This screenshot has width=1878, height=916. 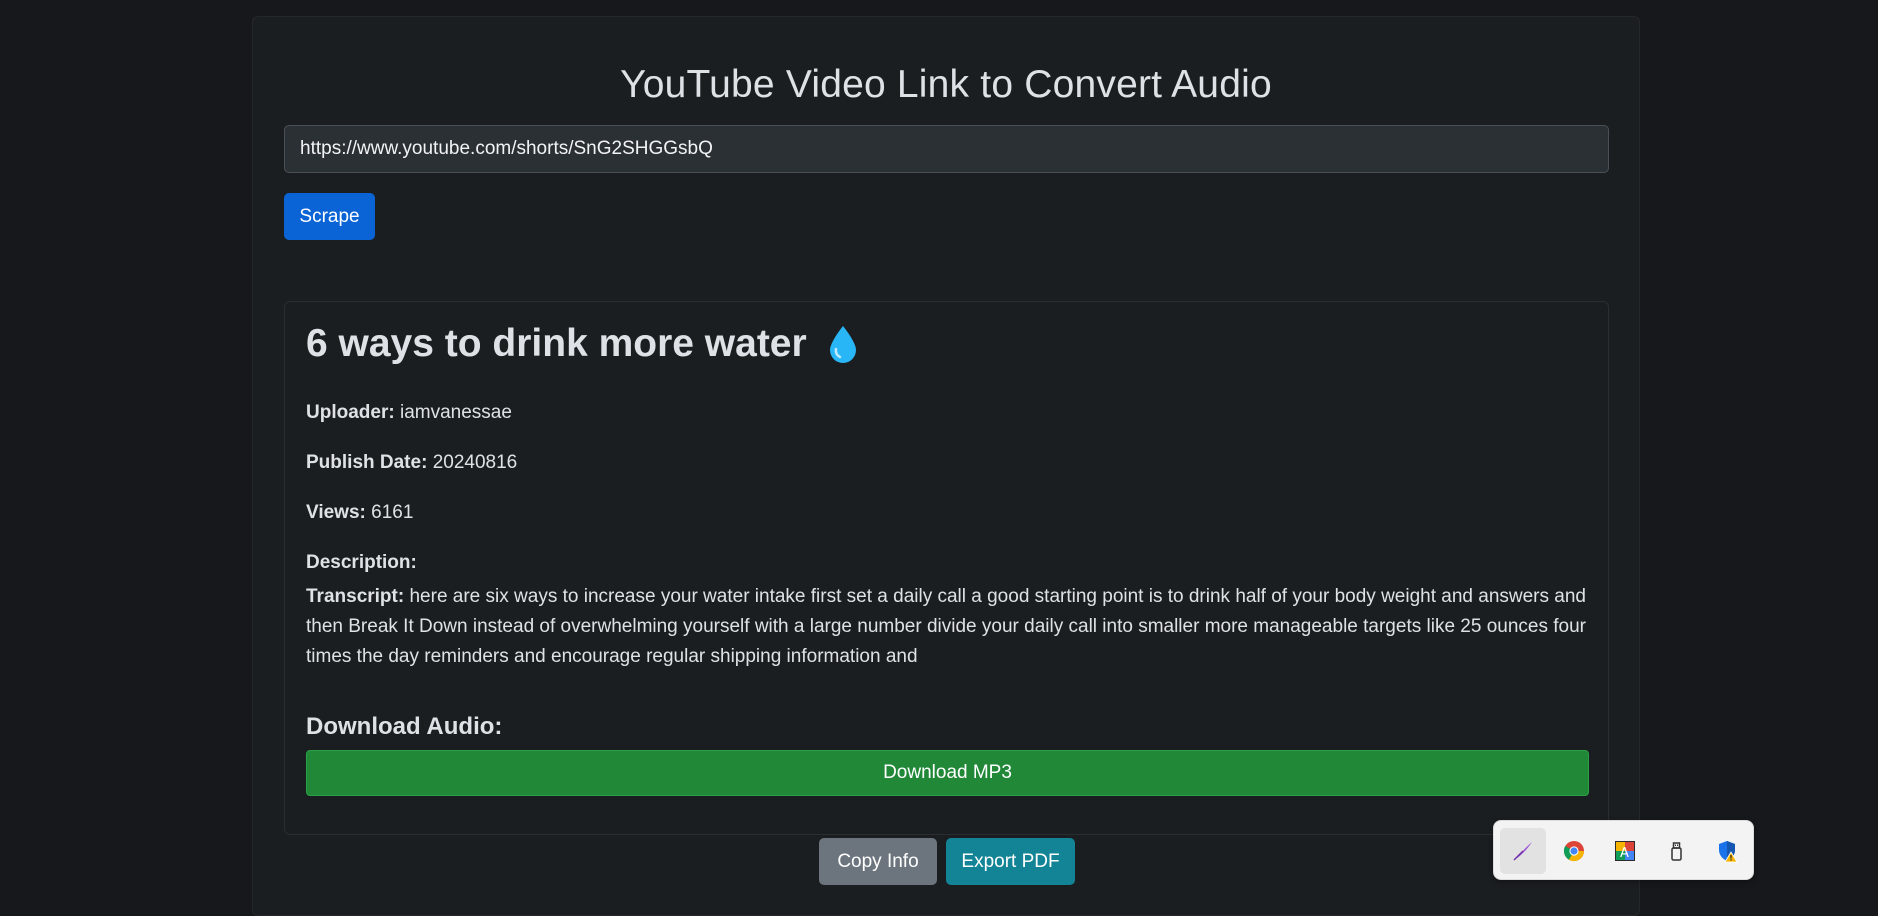 What do you see at coordinates (455, 412) in the screenshot?
I see `uploader-value: iamvanessae` at bounding box center [455, 412].